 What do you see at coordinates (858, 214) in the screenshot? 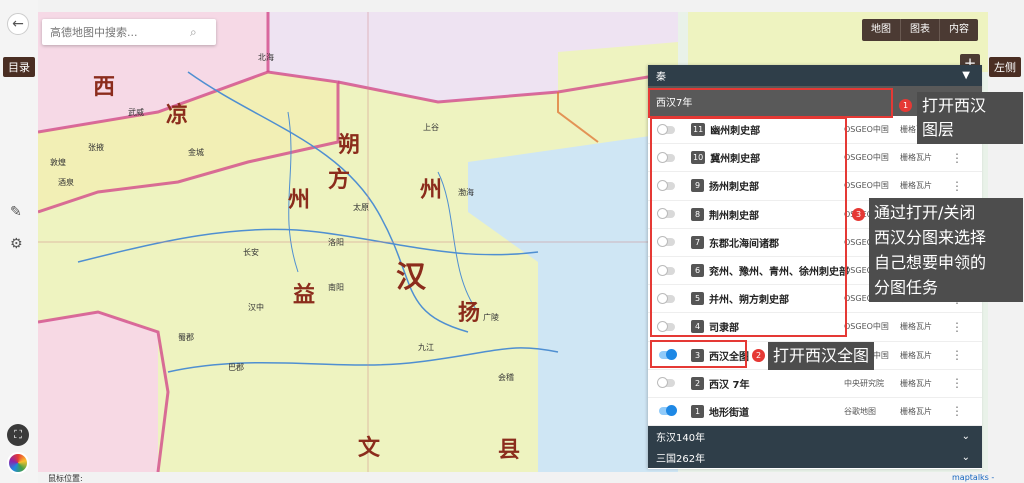
I see `step-badge: 3` at bounding box center [858, 214].